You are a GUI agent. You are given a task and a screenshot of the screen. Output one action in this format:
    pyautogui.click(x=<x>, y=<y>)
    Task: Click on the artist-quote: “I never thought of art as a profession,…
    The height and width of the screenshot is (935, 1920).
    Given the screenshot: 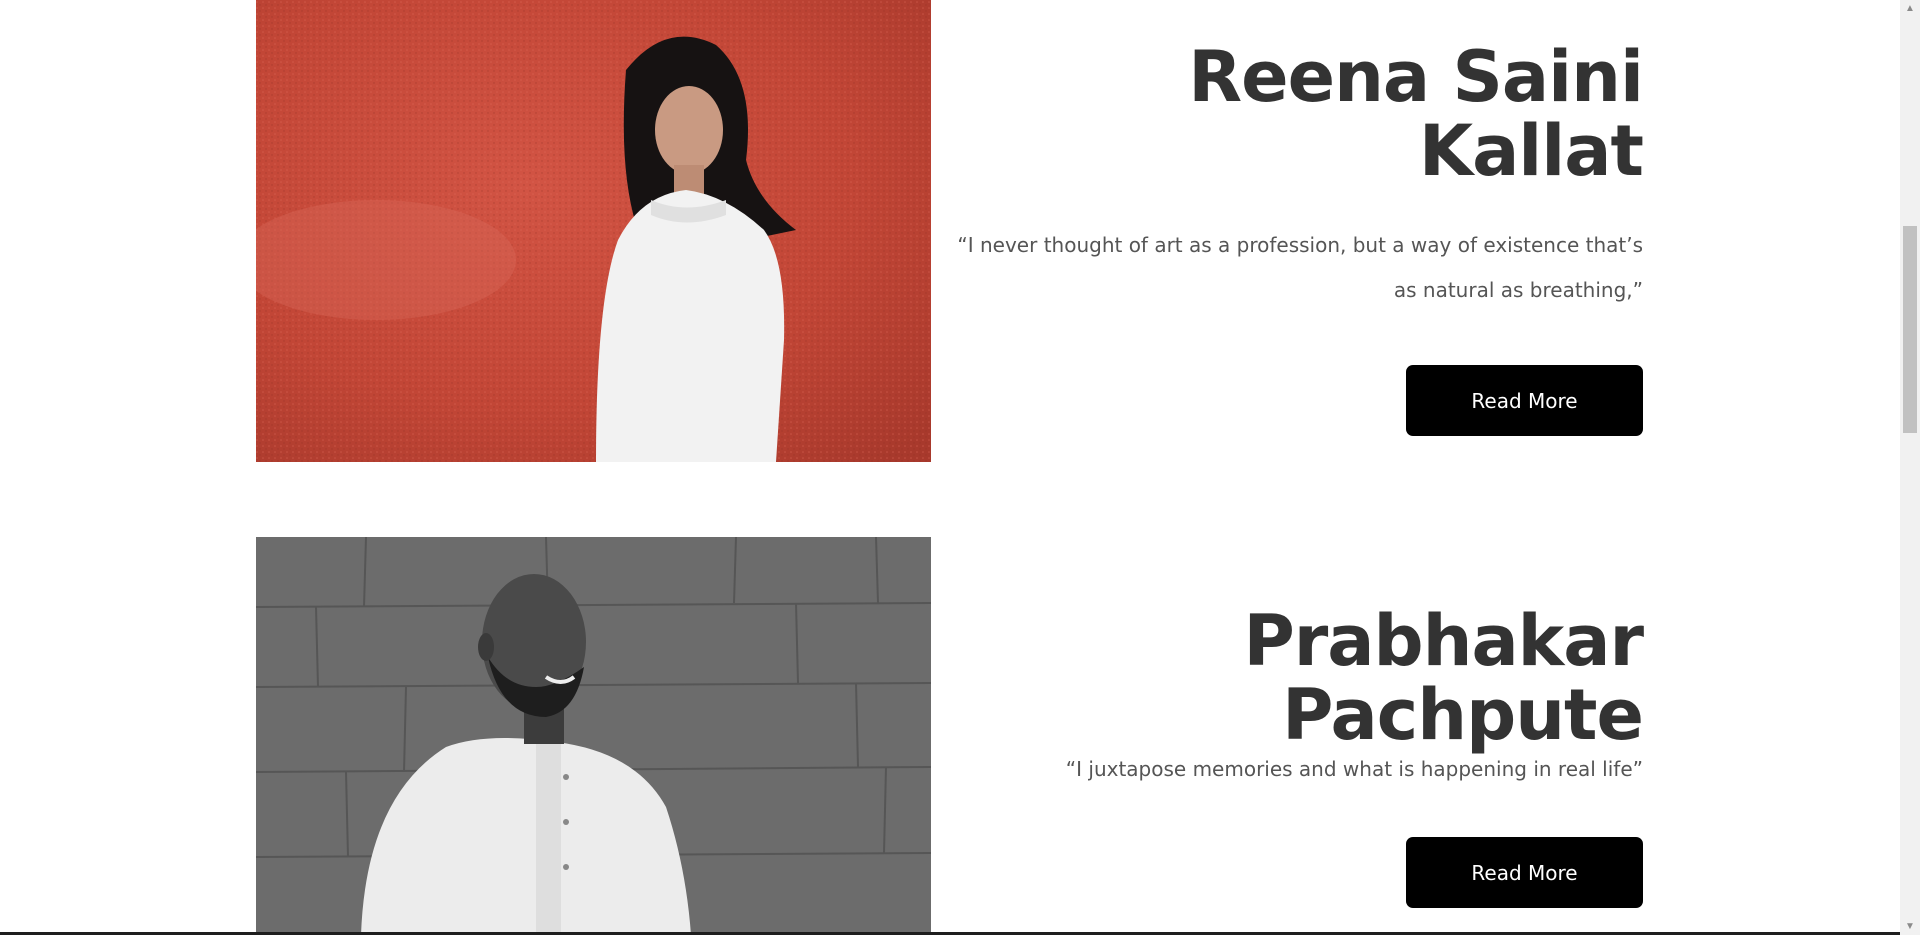 What is the action you would take?
    pyautogui.click(x=1300, y=267)
    